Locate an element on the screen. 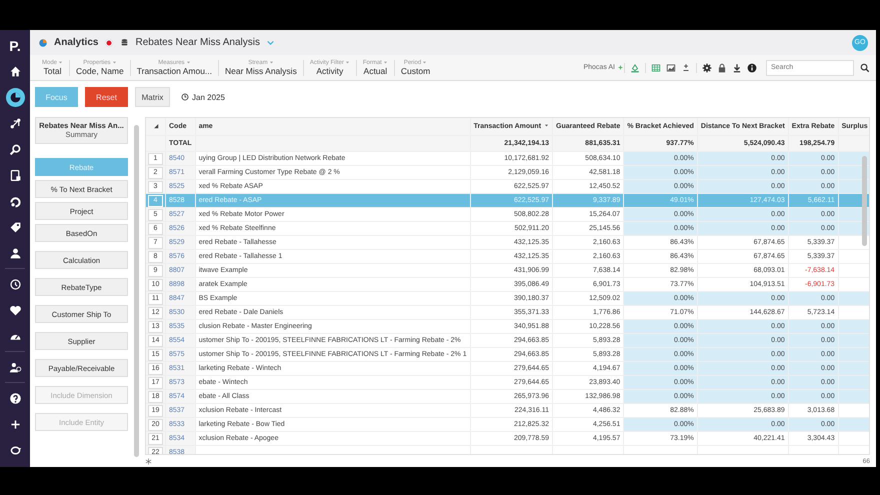  dropdown-value: Near Miss Analysis is located at coordinates (261, 71).